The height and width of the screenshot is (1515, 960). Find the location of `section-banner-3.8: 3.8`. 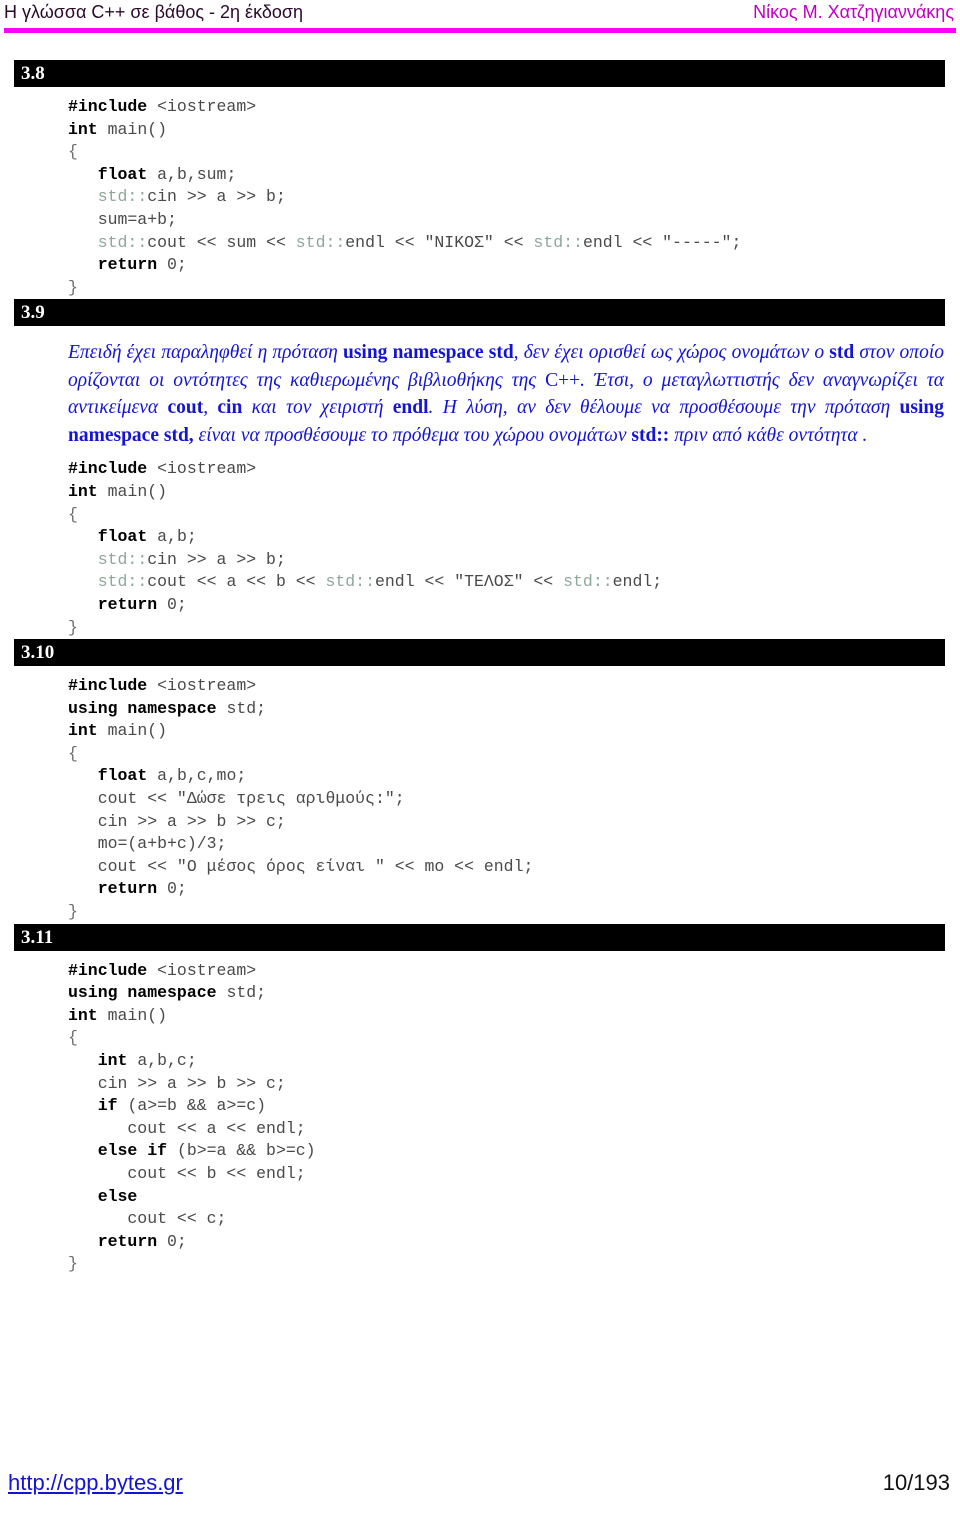

section-banner-3.8: 3.8 is located at coordinates (479, 73).